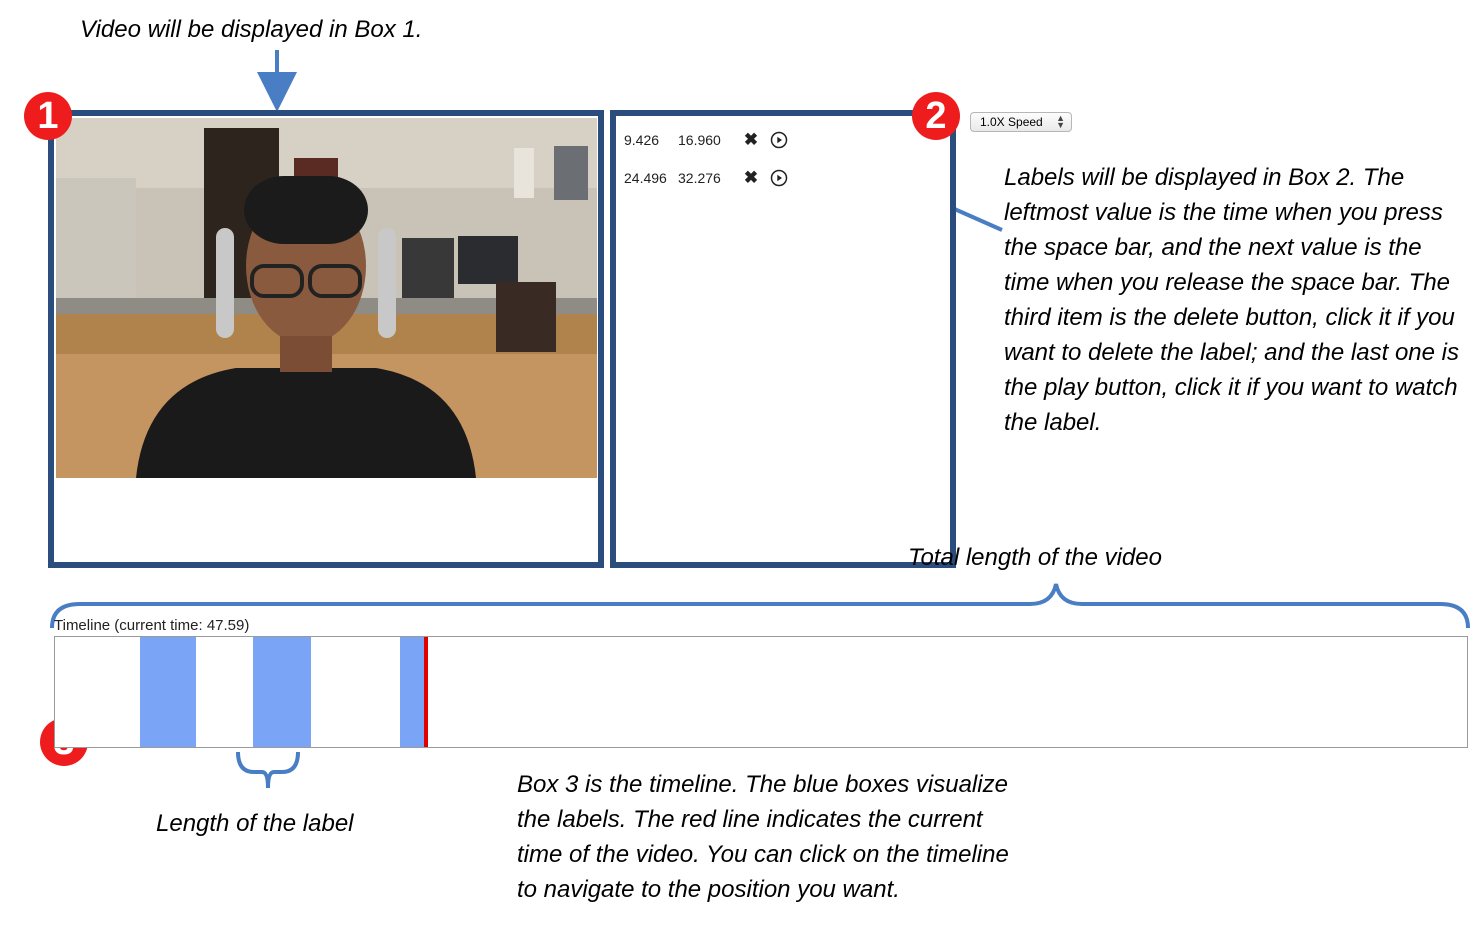 The height and width of the screenshot is (951, 1479). I want to click on label-item: 9.426 16.960 ✖, so click(706, 140).